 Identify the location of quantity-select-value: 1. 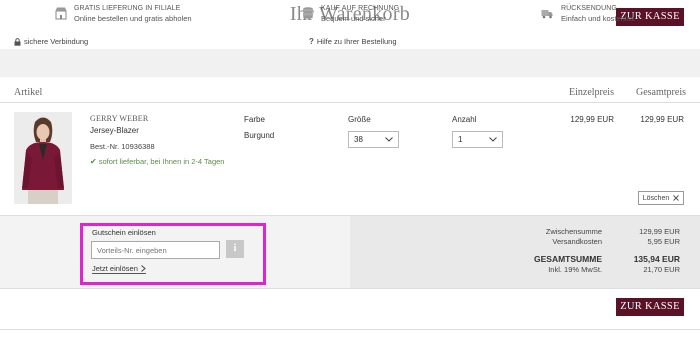
(460, 139).